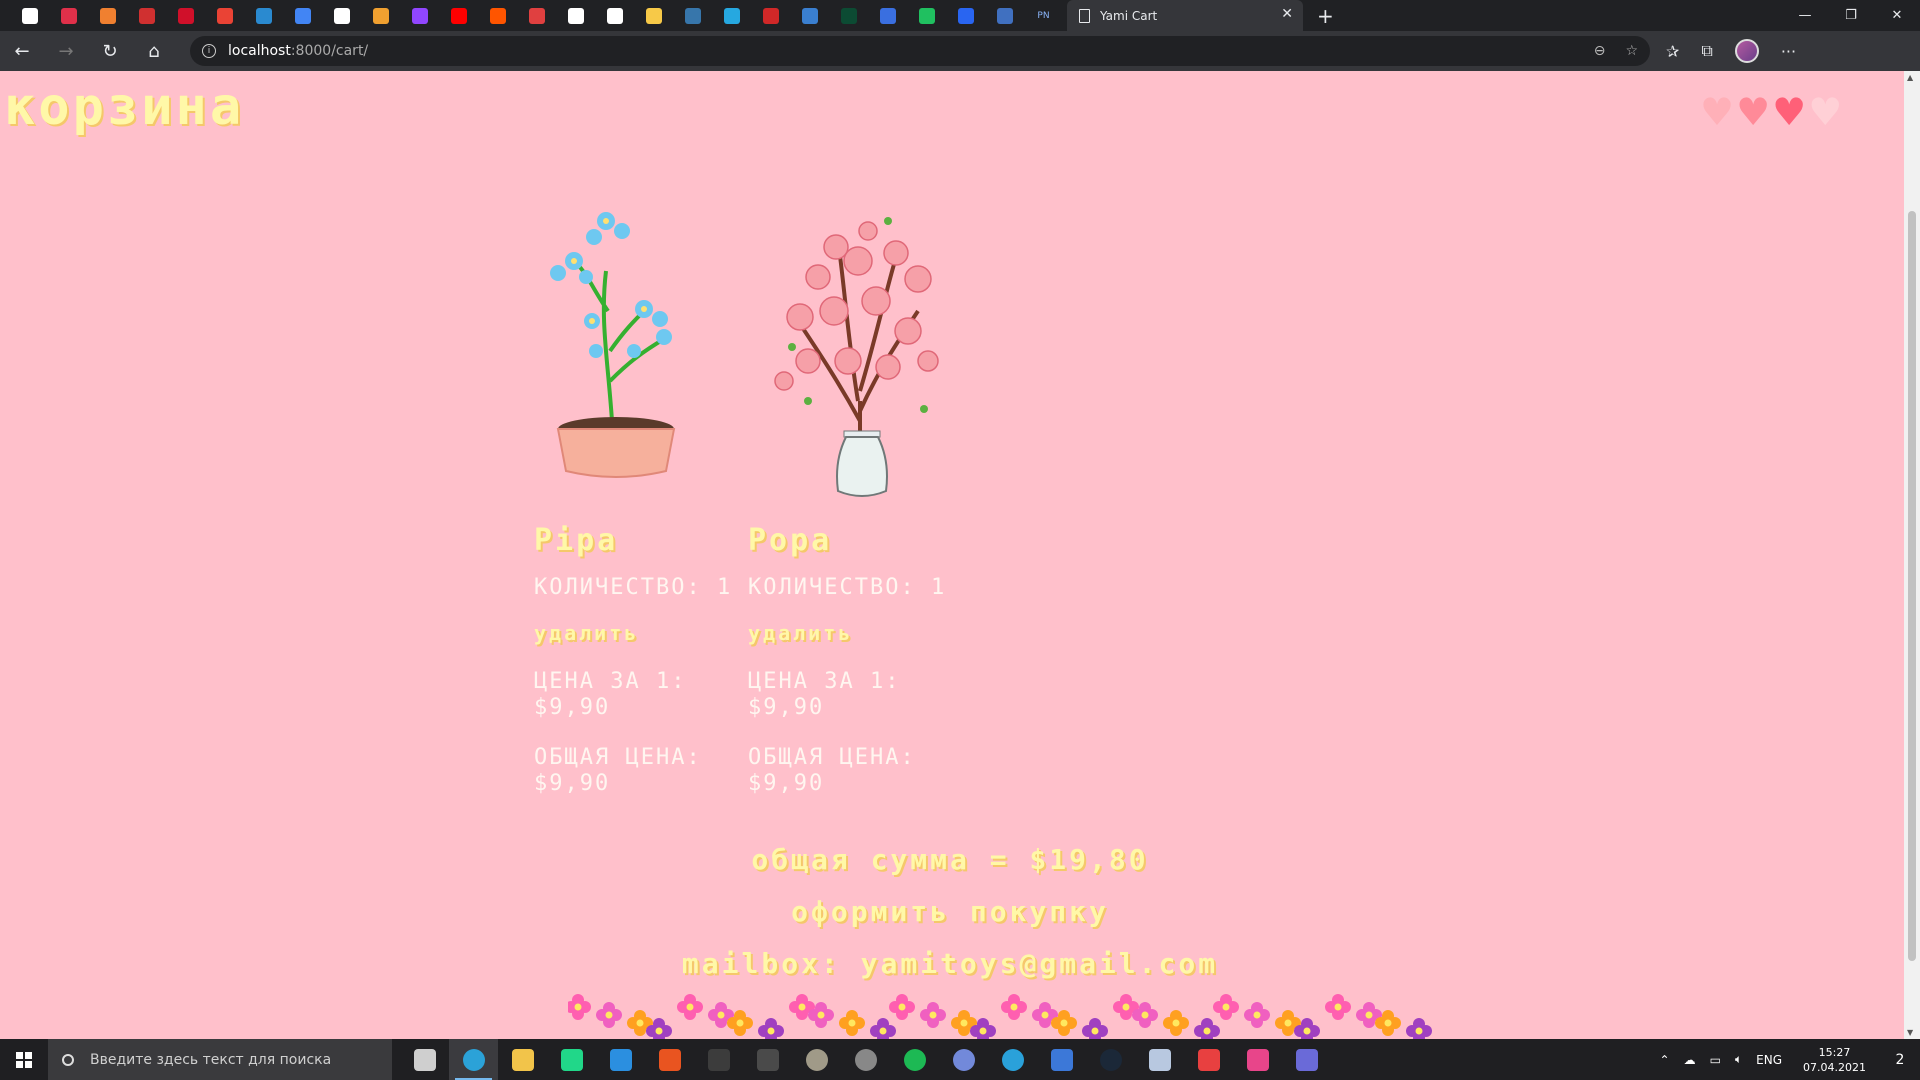  I want to click on tab-icon-5-icon, so click(185, 15).